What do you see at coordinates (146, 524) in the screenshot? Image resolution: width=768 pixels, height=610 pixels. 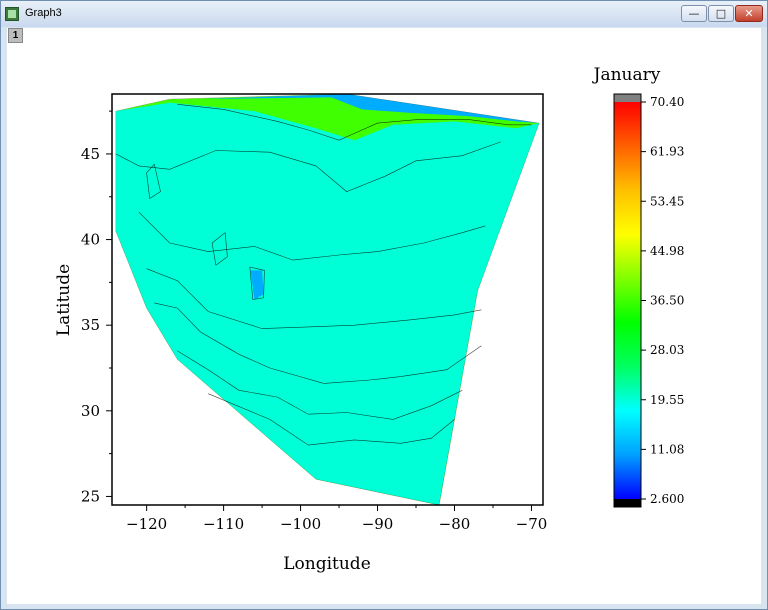 I see `x-tick-label: −120` at bounding box center [146, 524].